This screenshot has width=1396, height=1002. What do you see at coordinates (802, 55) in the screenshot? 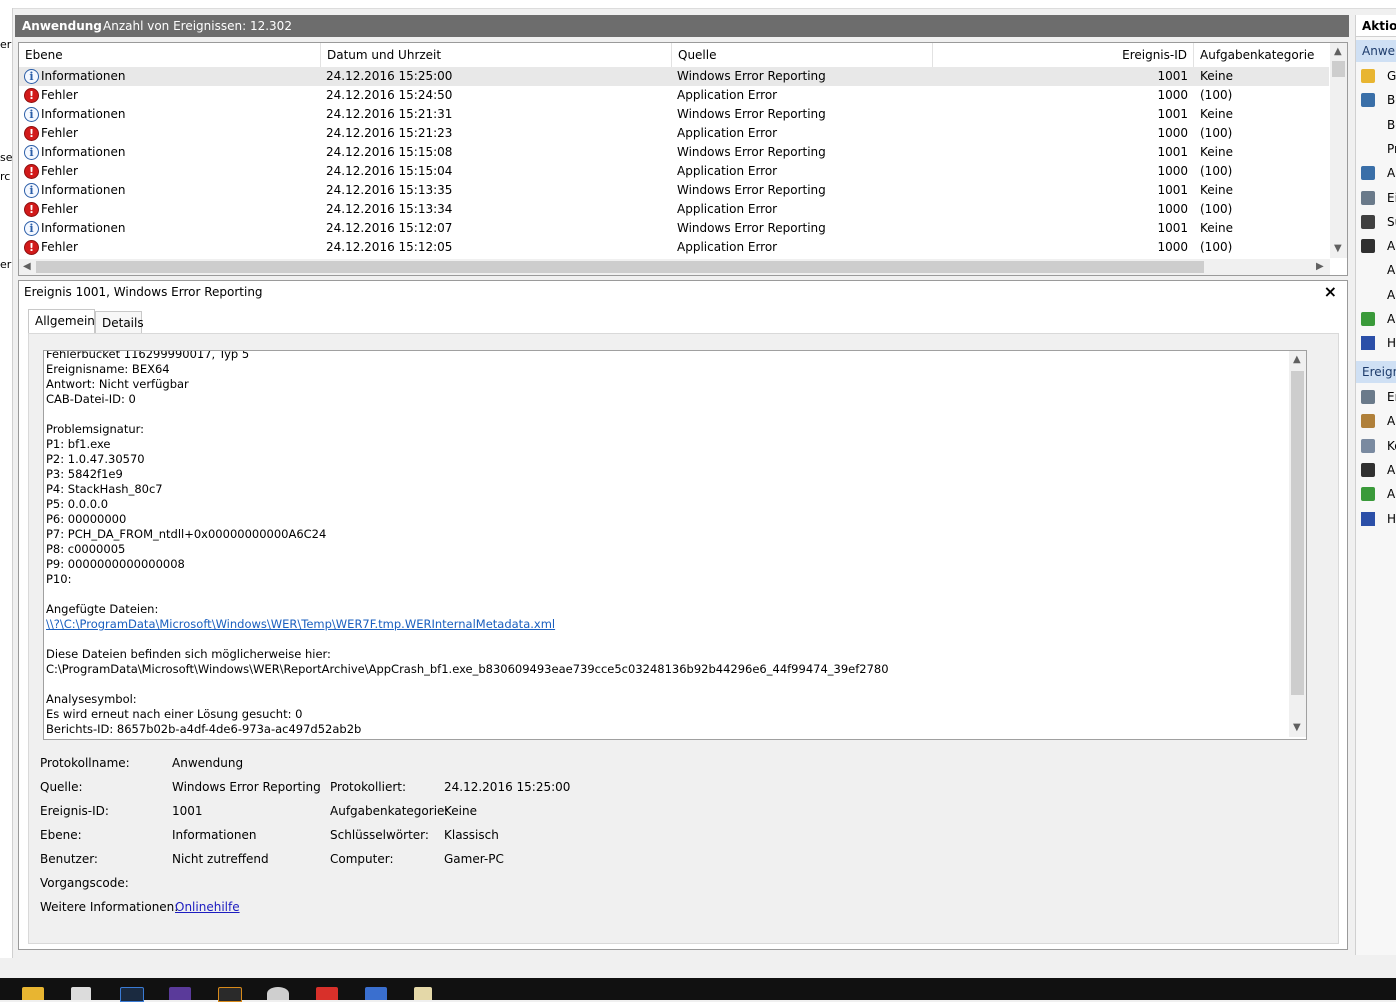
I see `column-header-quelle: Quelle` at bounding box center [802, 55].